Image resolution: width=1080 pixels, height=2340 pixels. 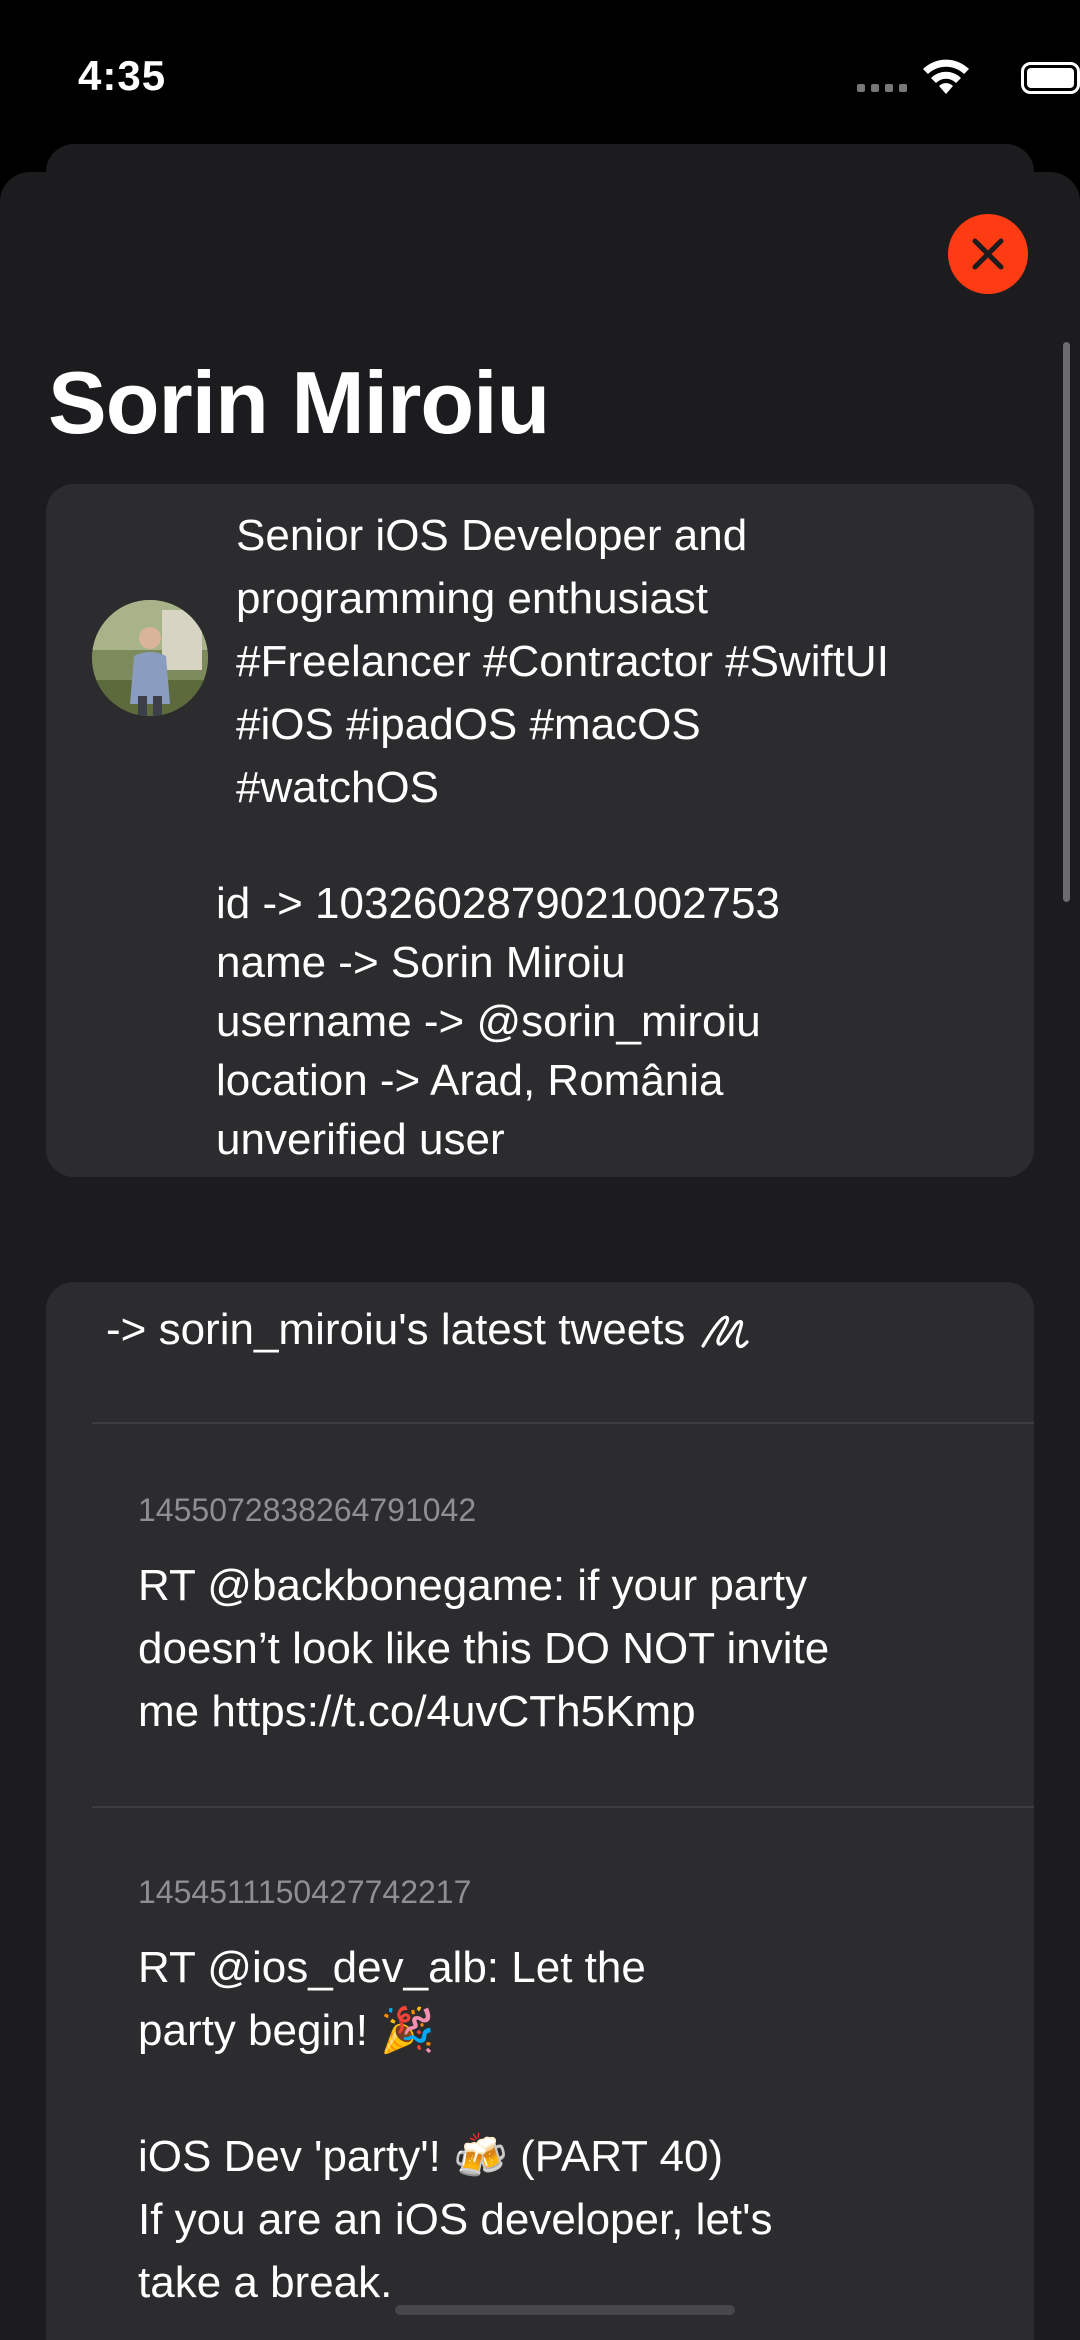 What do you see at coordinates (498, 903) in the screenshot?
I see `detail-id: id -> 1032602879021002753` at bounding box center [498, 903].